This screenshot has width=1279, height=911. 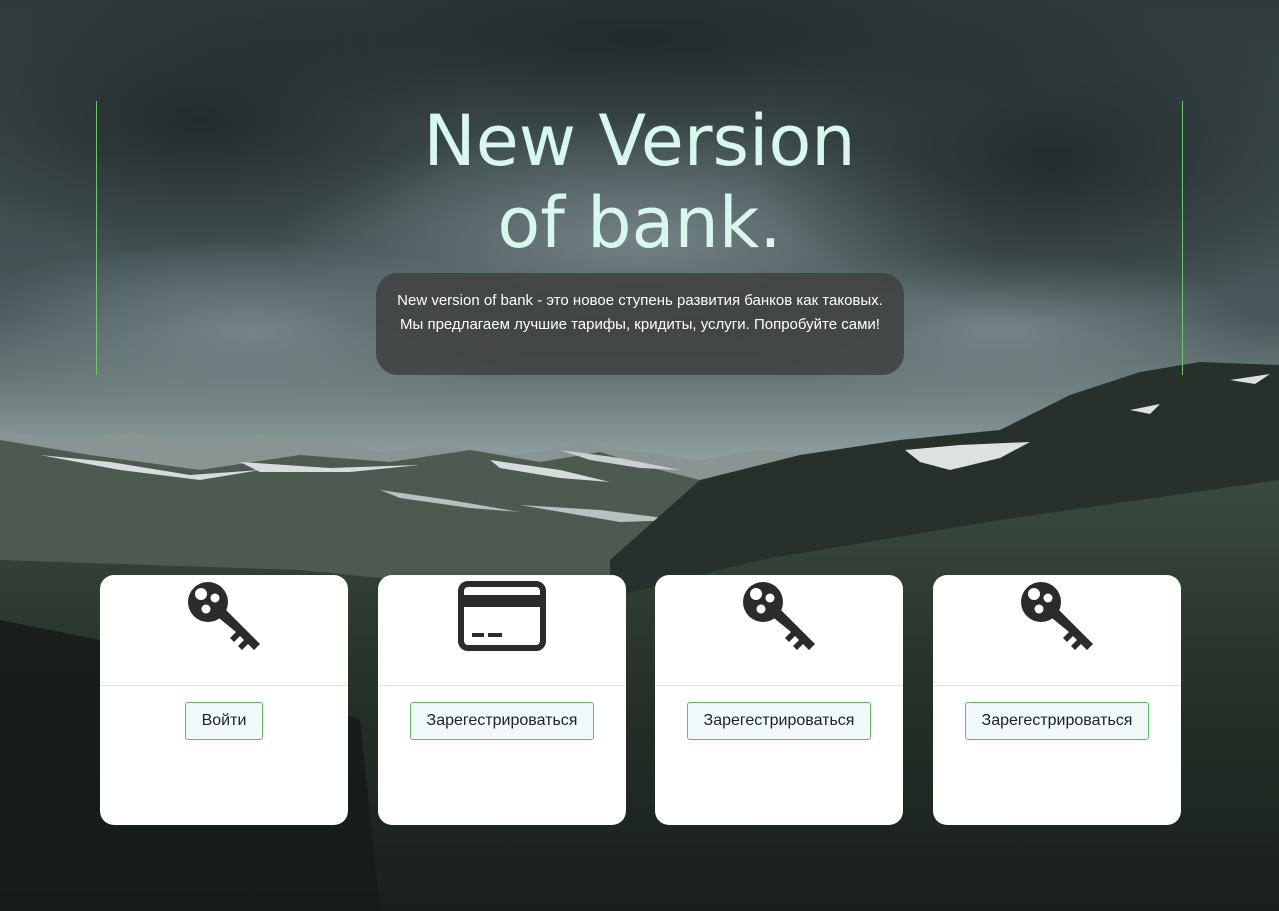 What do you see at coordinates (639, 223) in the screenshot?
I see `hero-title-line2: of bank.` at bounding box center [639, 223].